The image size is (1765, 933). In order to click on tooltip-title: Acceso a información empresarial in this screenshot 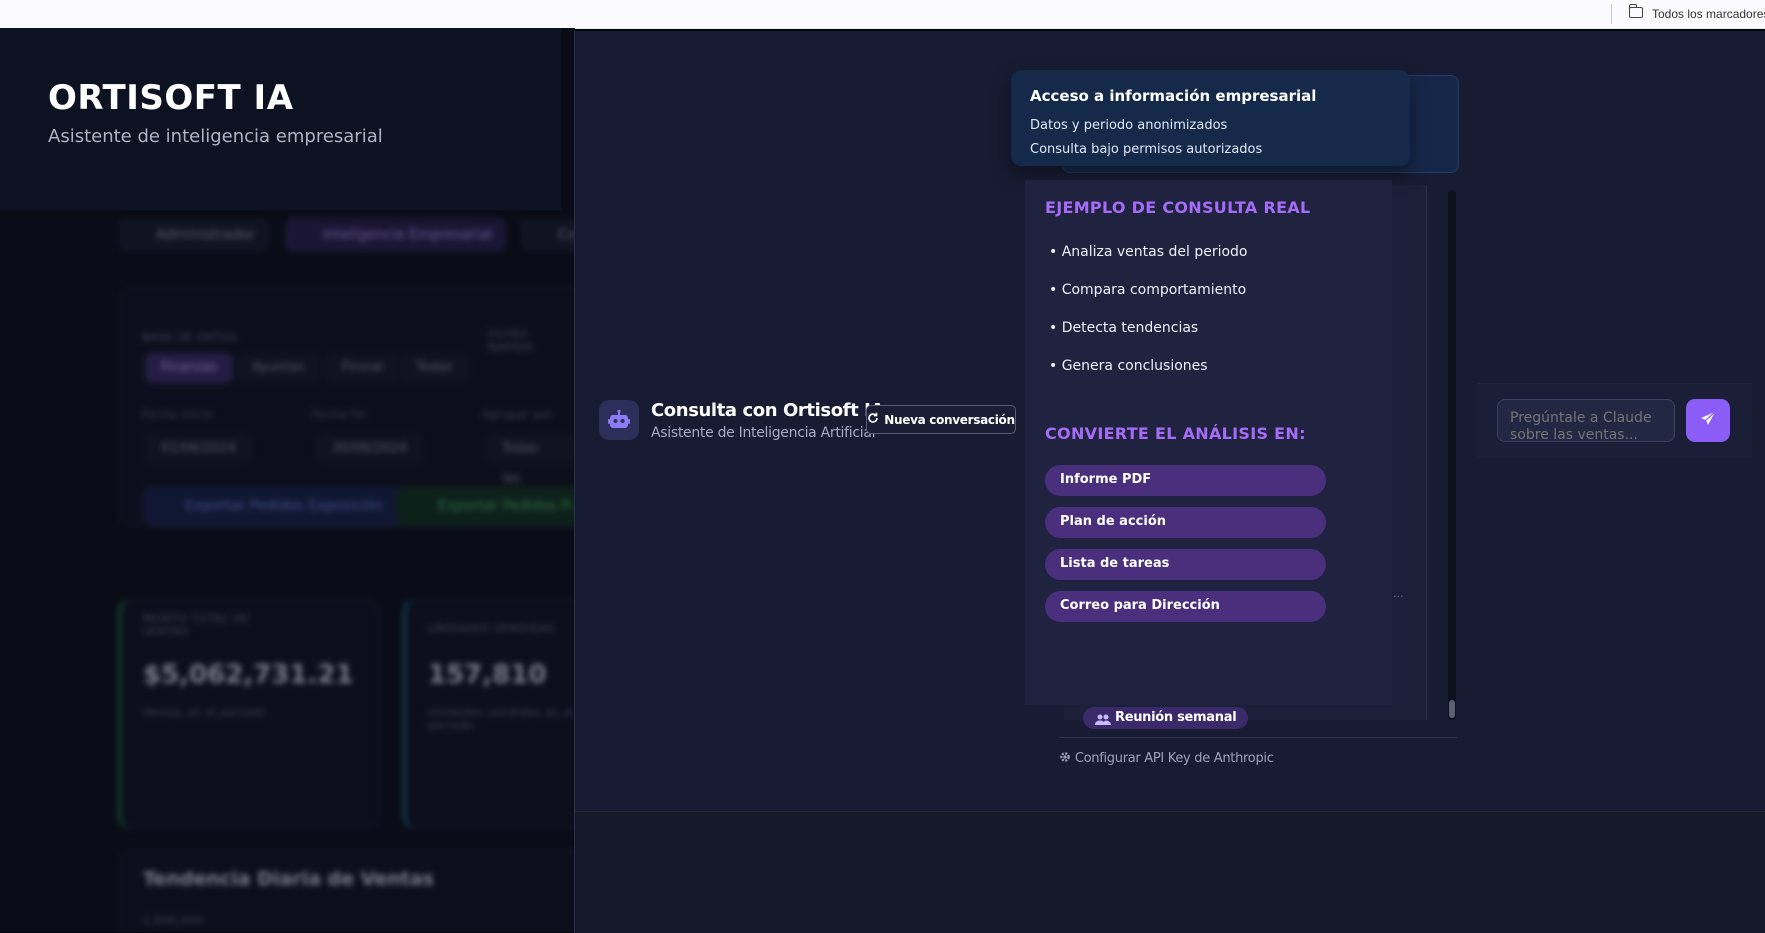, I will do `click(1173, 96)`.